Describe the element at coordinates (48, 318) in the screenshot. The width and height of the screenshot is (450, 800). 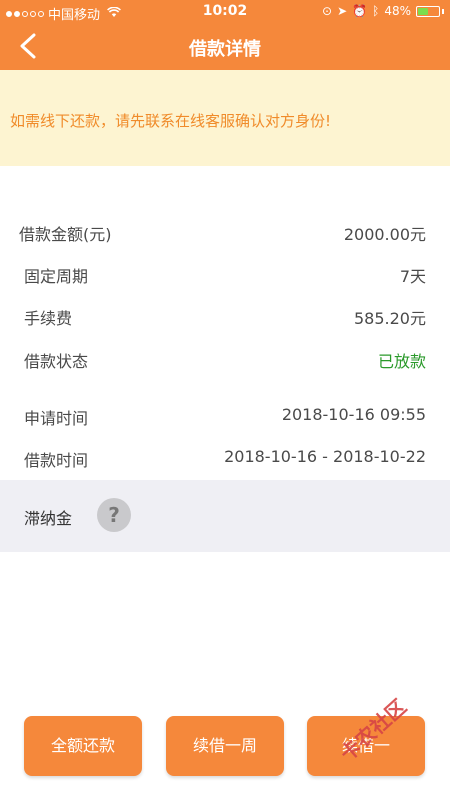
I see `fee-label: 手续费` at that location.